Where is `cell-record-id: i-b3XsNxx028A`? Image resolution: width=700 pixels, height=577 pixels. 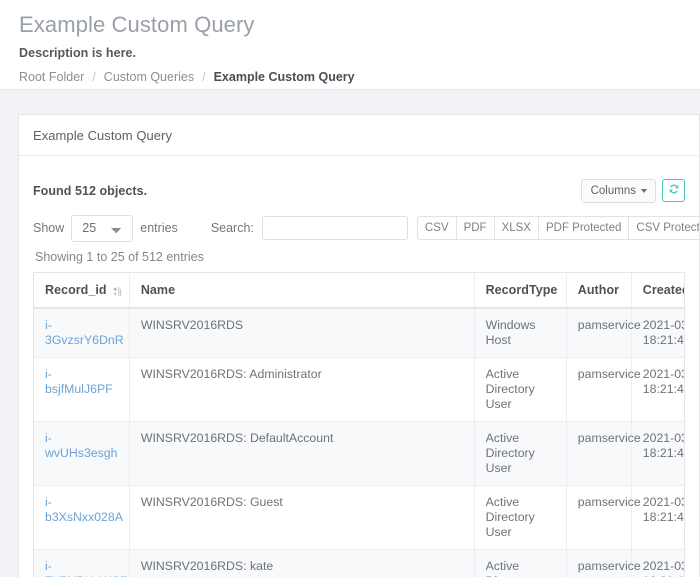
cell-record-id: i-b3XsNxx028A is located at coordinates (82, 517).